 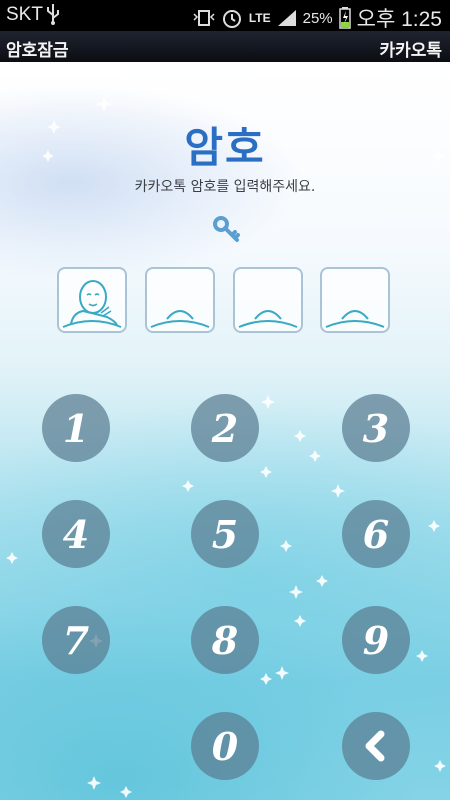 I want to click on alarm-icon, so click(x=231, y=19).